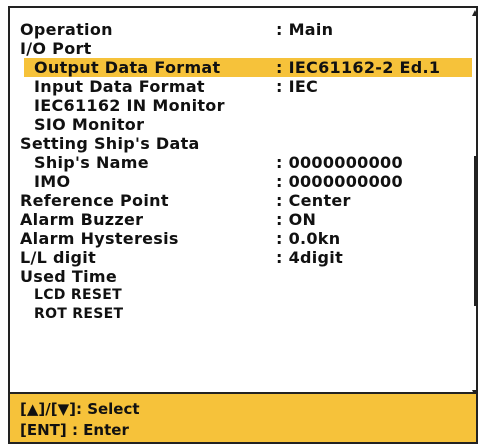  What do you see at coordinates (99, 238) in the screenshot?
I see `menu-item-label: Alarm Hysteresis` at bounding box center [99, 238].